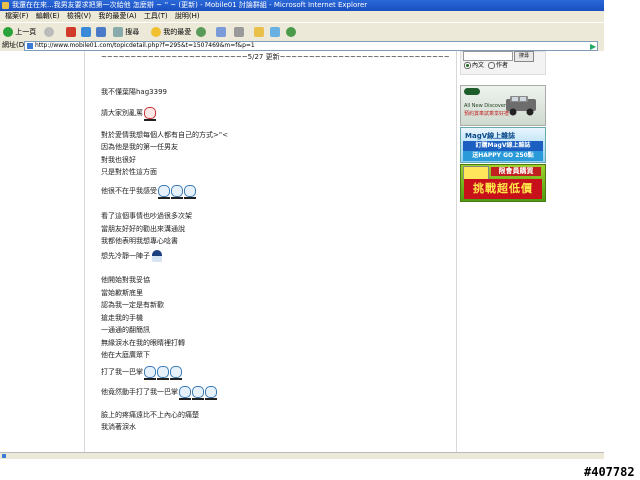 Image resolution: width=640 pixels, height=480 pixels. Describe the element at coordinates (302, 16) in the screenshot. I see `menu-bar: 檔案(F) 編輯(E) 檢視(V) 我的最愛(A) 工具(T) 說明(H)` at that location.